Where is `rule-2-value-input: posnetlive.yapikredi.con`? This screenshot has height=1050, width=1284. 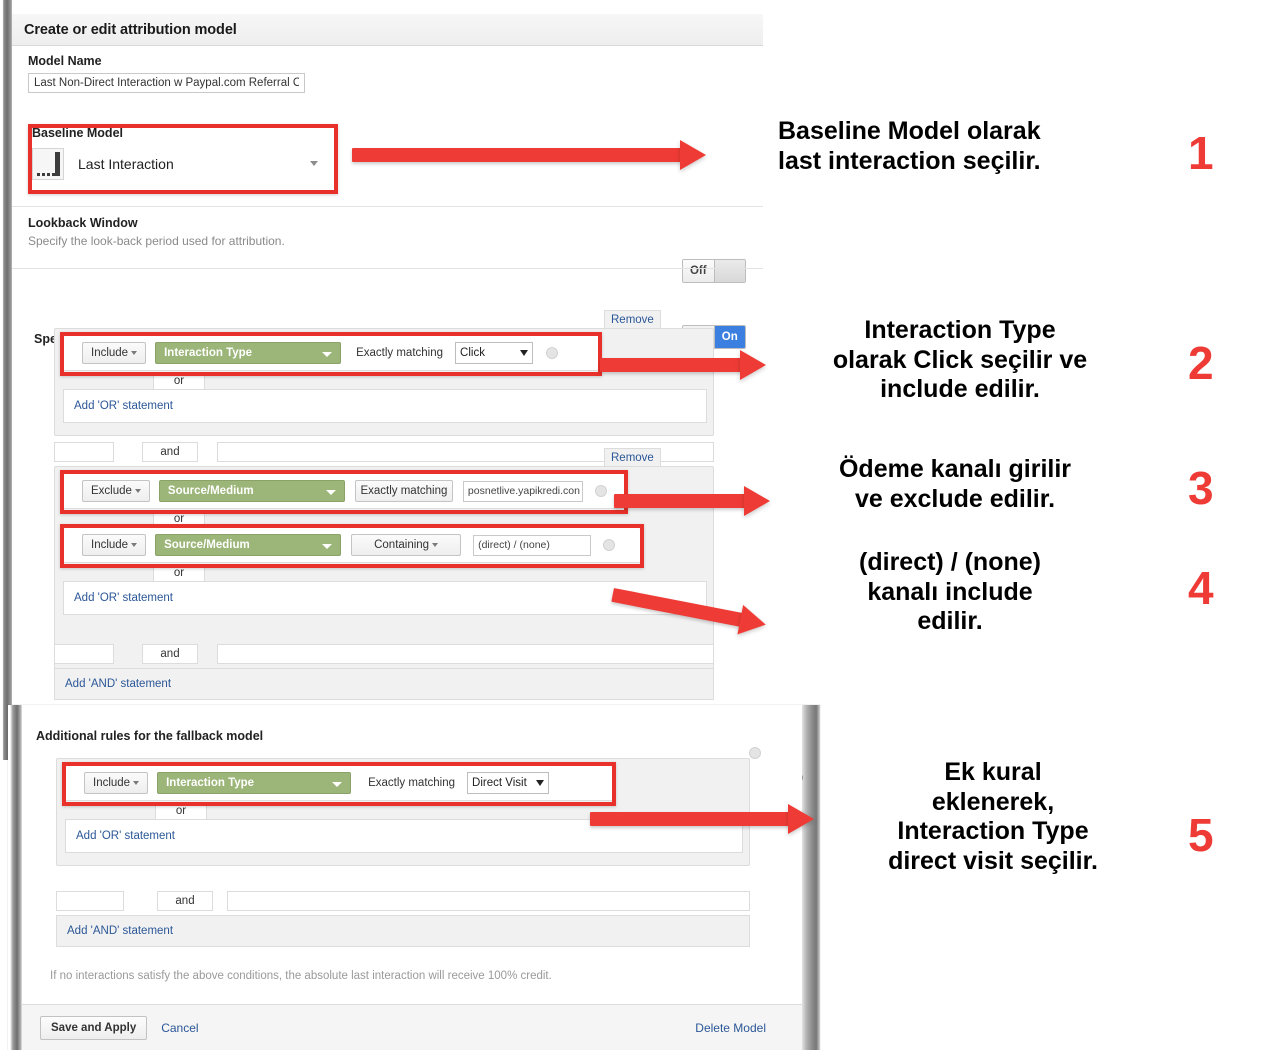 rule-2-value-input: posnetlive.yapikredi.con is located at coordinates (522, 491).